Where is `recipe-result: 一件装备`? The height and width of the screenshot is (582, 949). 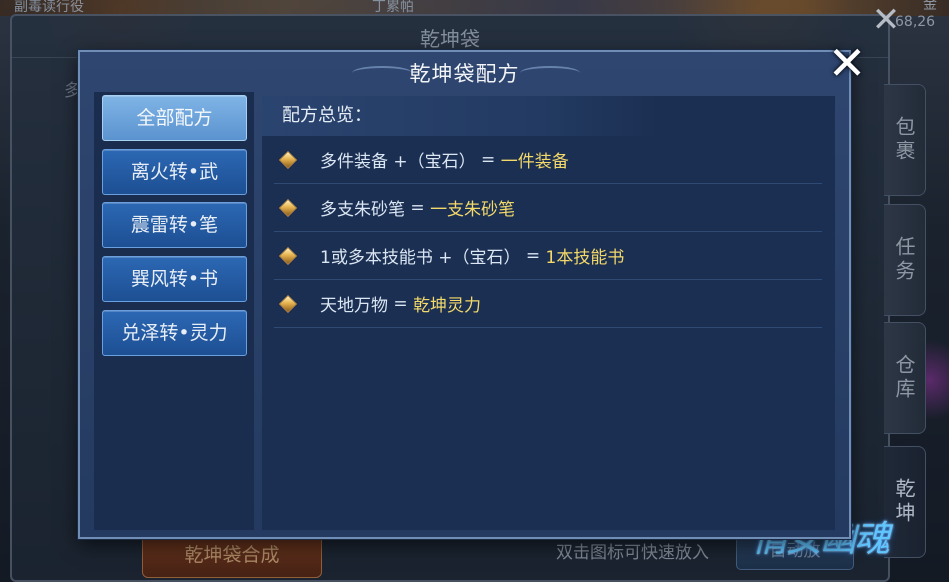 recipe-result: 一件装备 is located at coordinates (534, 162).